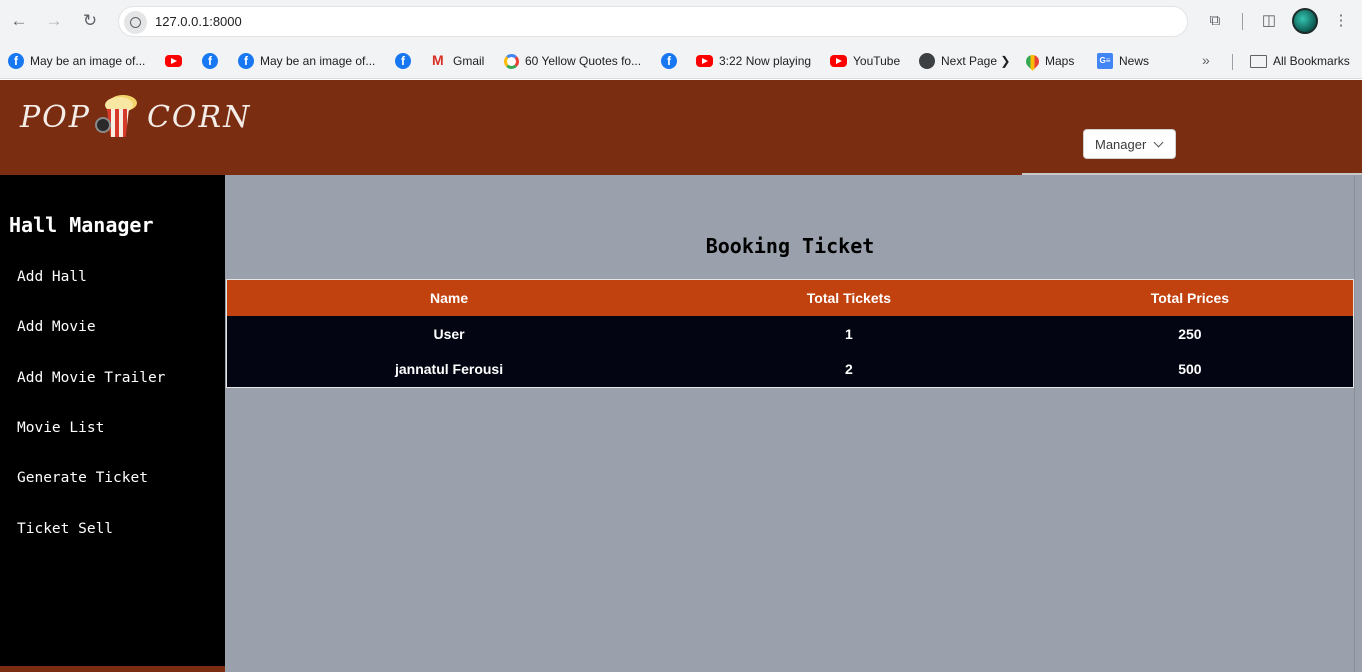 The height and width of the screenshot is (672, 1362). What do you see at coordinates (1215, 21) in the screenshot?
I see `extensions-icon: ⧉` at bounding box center [1215, 21].